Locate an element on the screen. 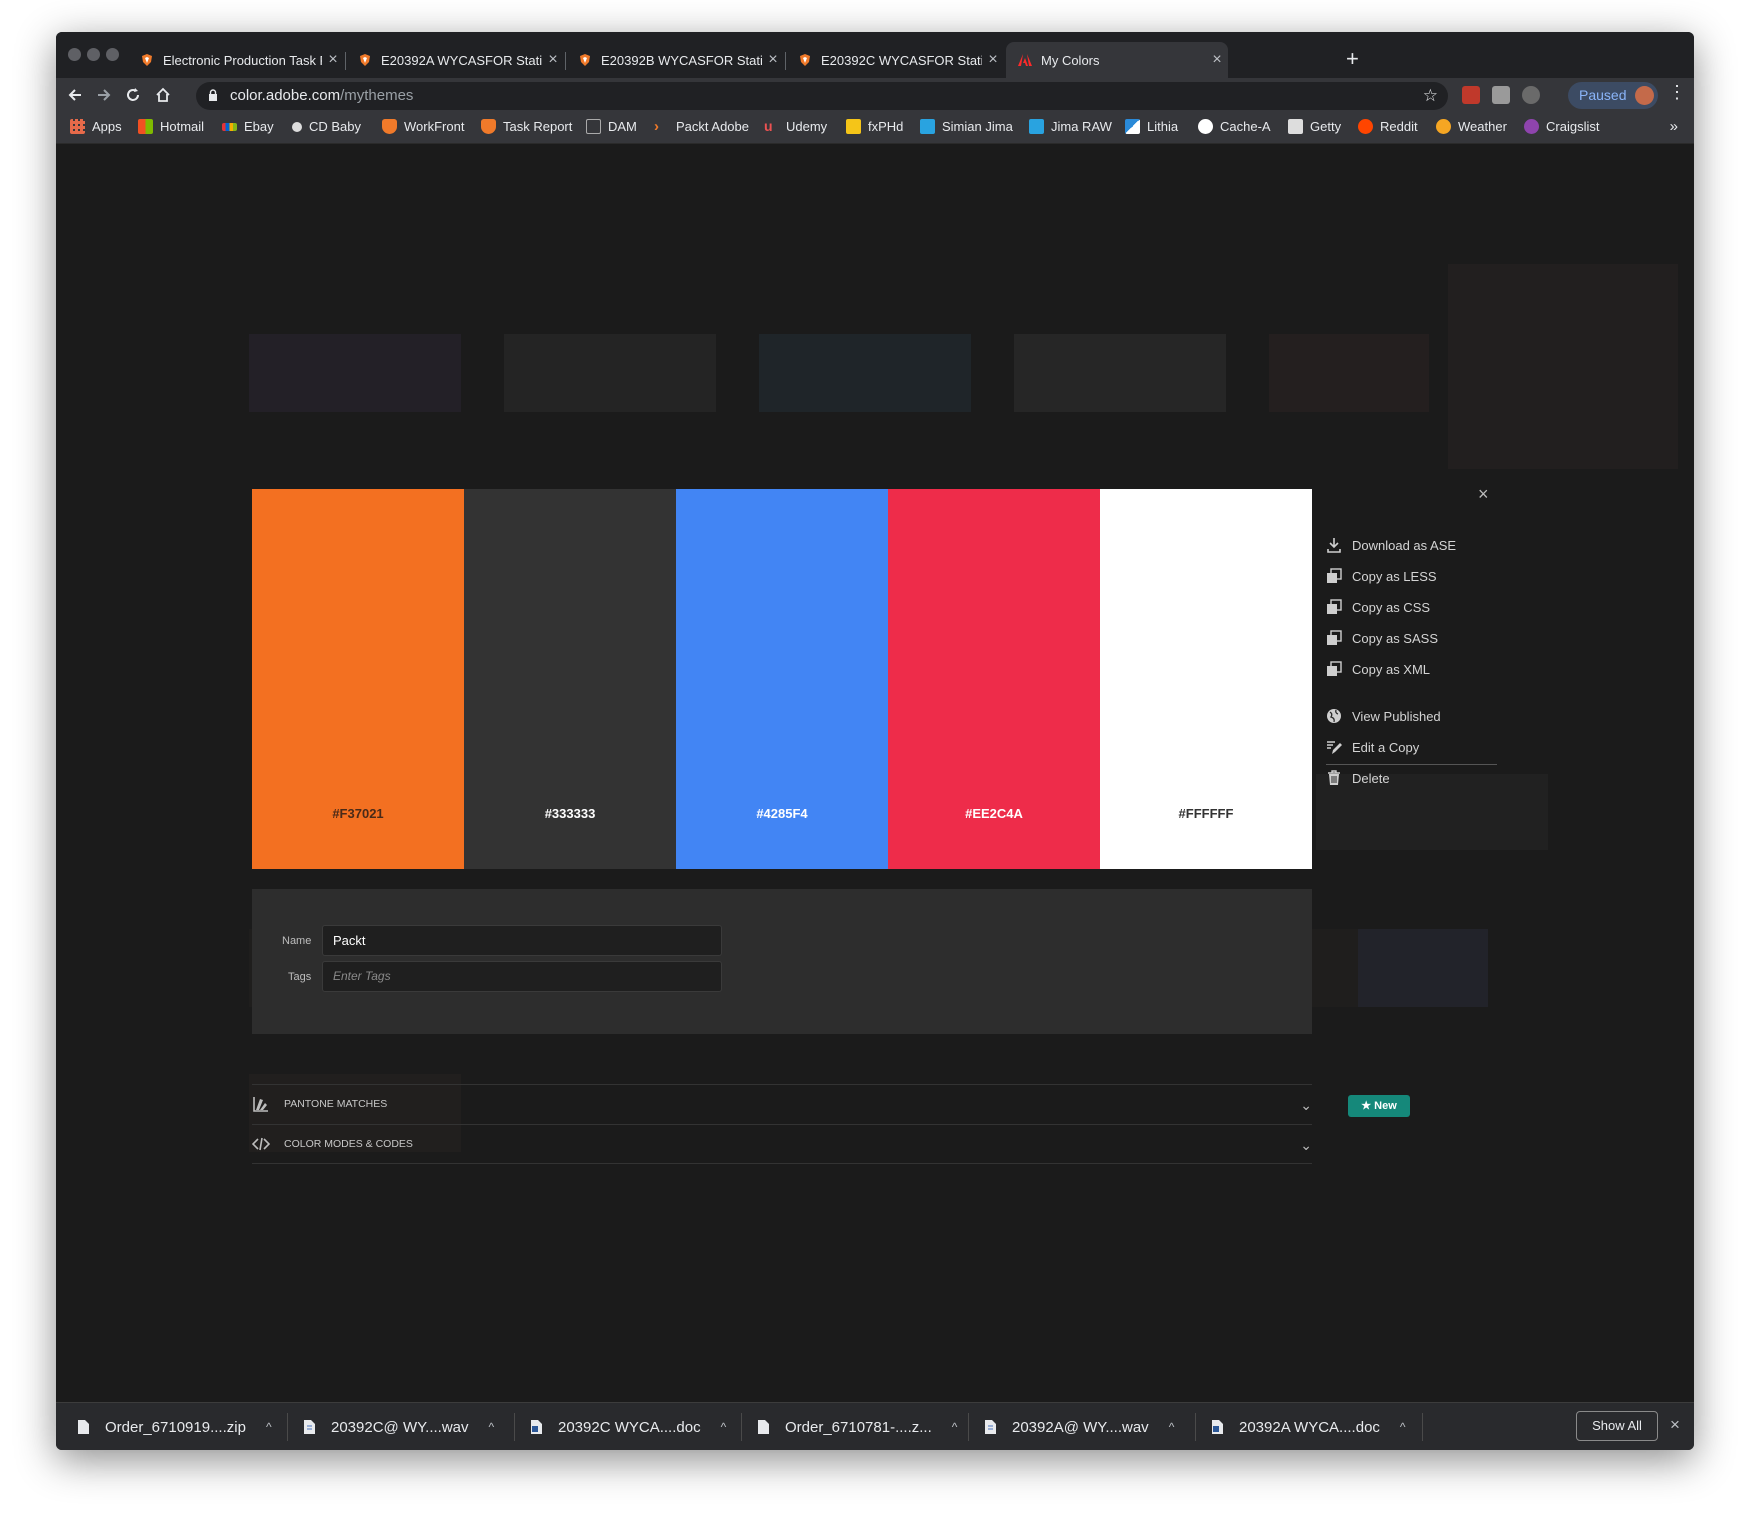  tab-e20392a: E20392A WYCASFOR Station I × is located at coordinates (455, 60).